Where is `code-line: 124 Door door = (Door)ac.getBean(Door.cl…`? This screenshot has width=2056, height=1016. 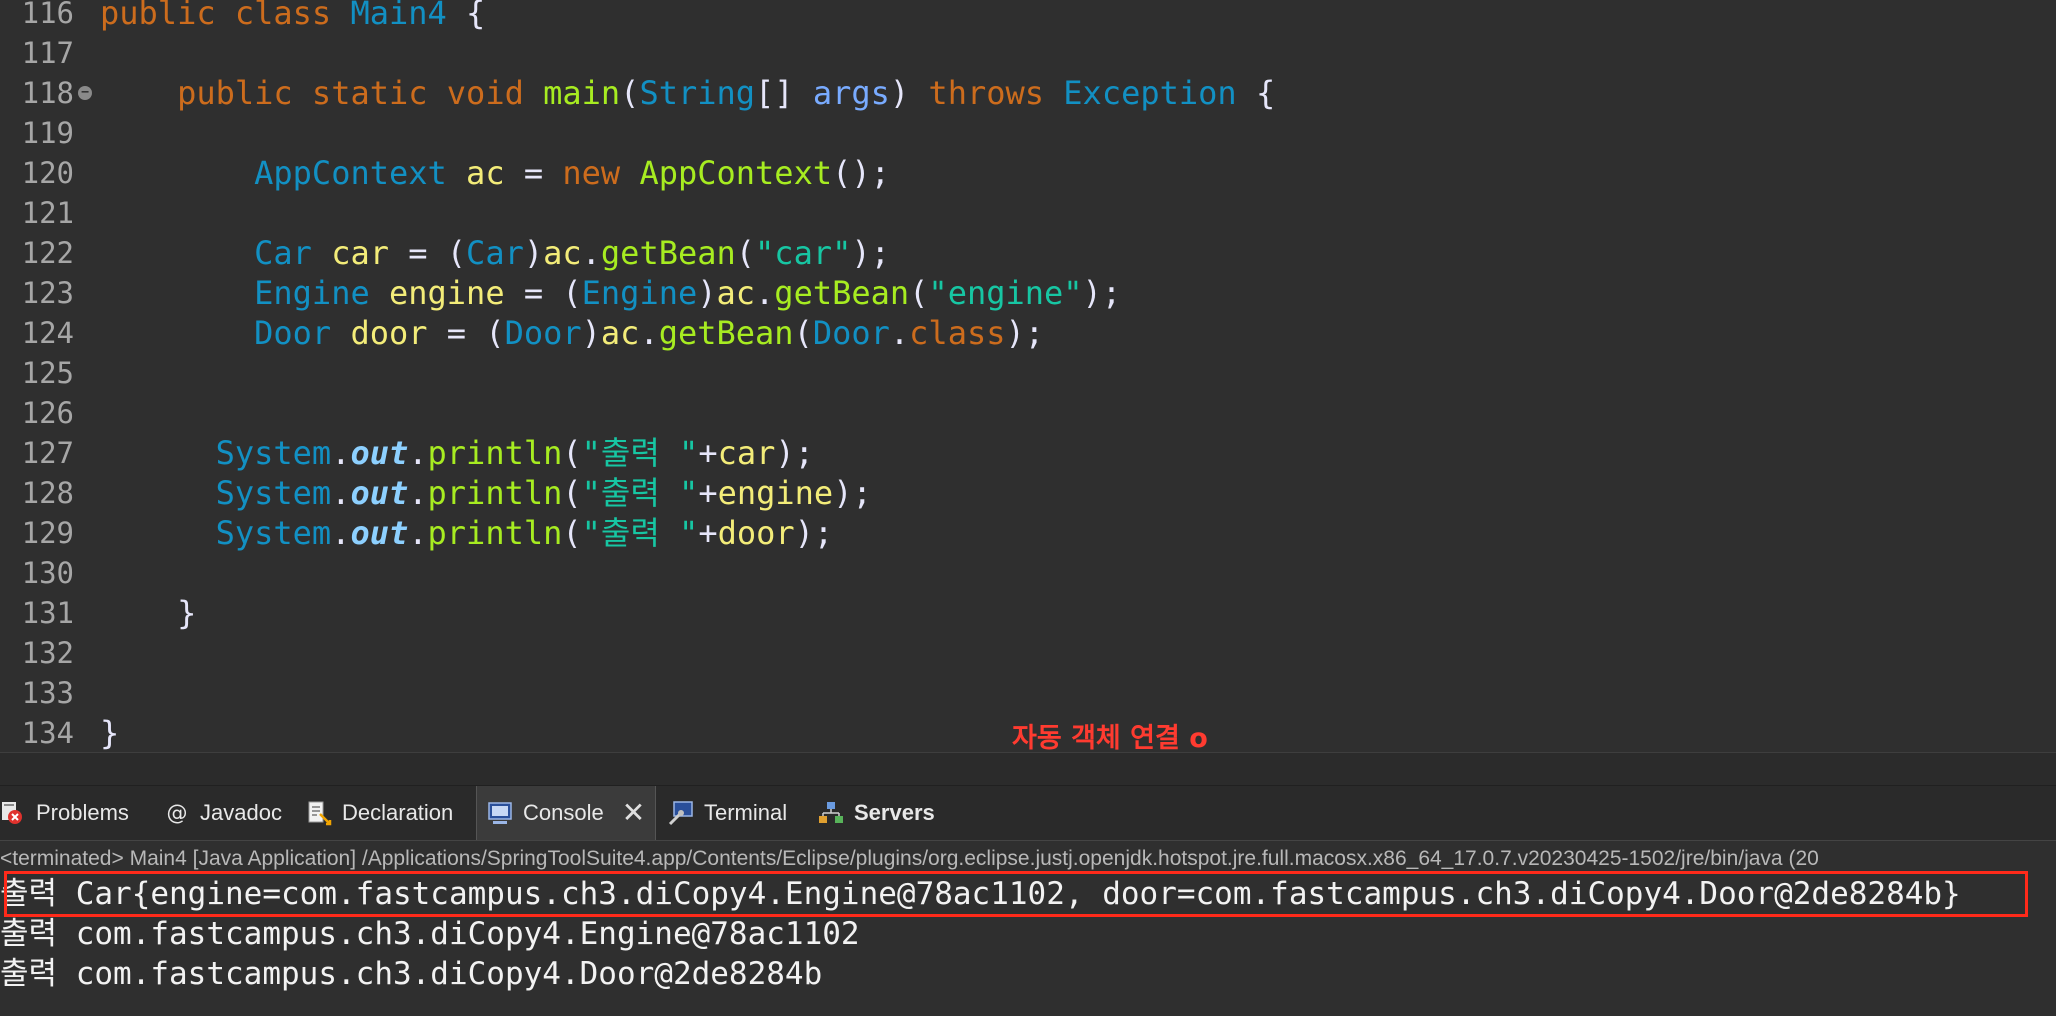 code-line: 124 Door door = (Door)ac.getBean(Door.cl… is located at coordinates (1028, 332).